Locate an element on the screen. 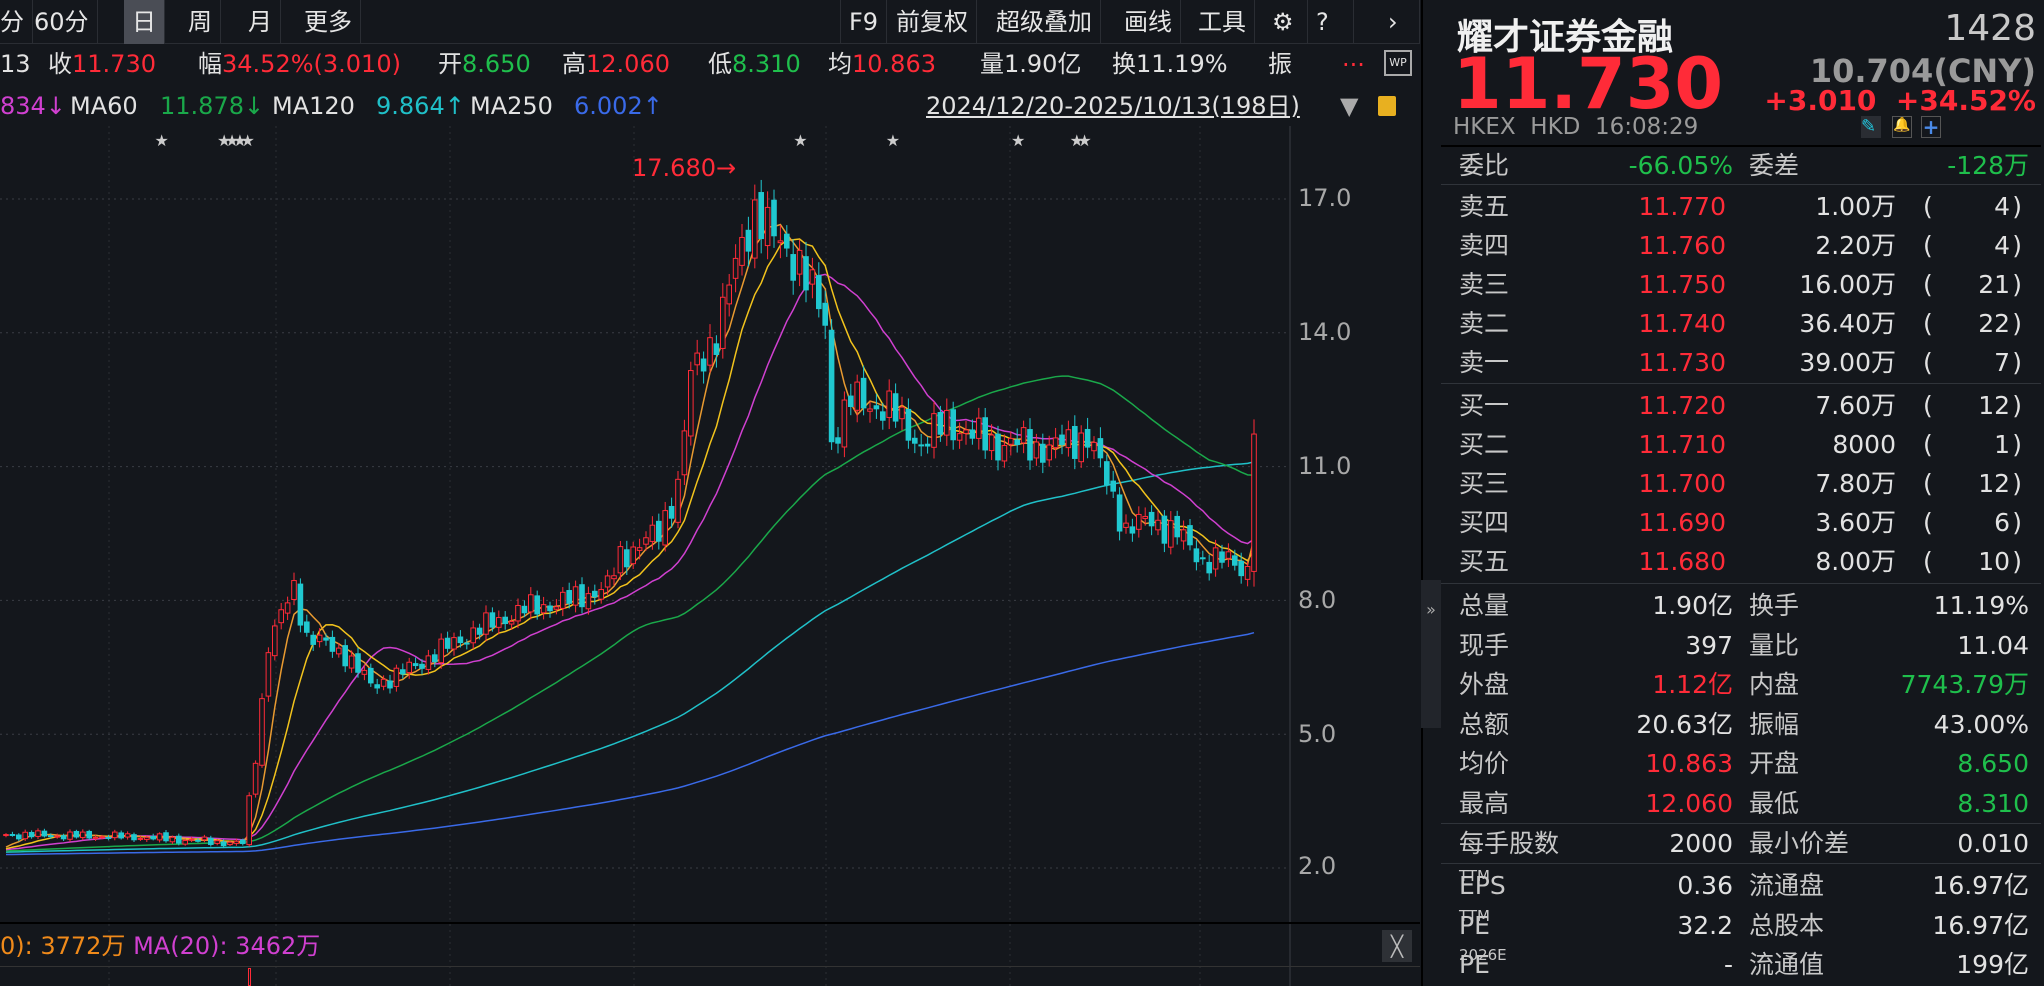 This screenshot has width=2044, height=986. stock-code: 1428 is located at coordinates (1990, 28).